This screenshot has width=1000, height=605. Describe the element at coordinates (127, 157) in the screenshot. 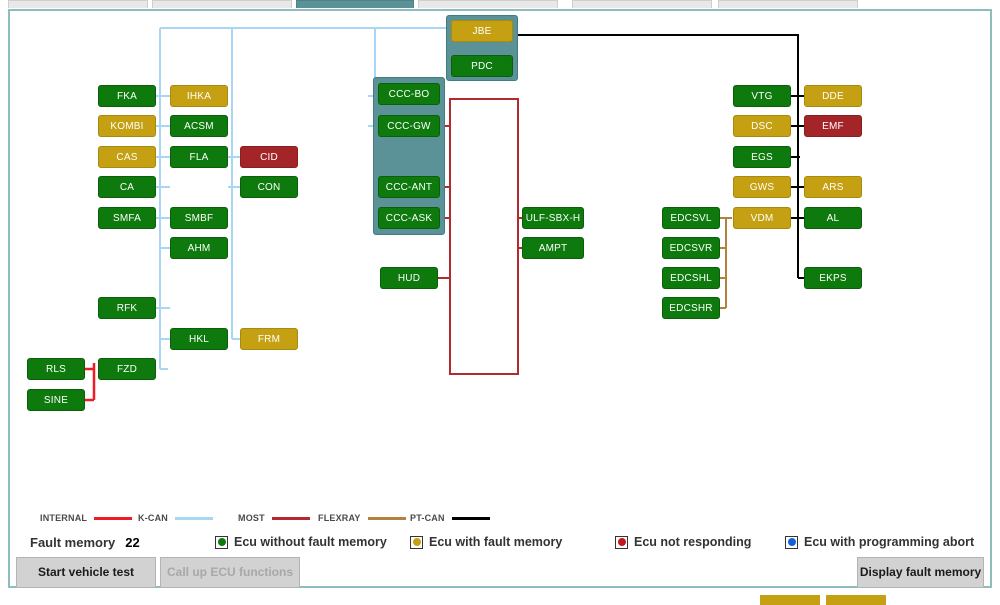

I see `ecu-node-cas: CAS` at that location.